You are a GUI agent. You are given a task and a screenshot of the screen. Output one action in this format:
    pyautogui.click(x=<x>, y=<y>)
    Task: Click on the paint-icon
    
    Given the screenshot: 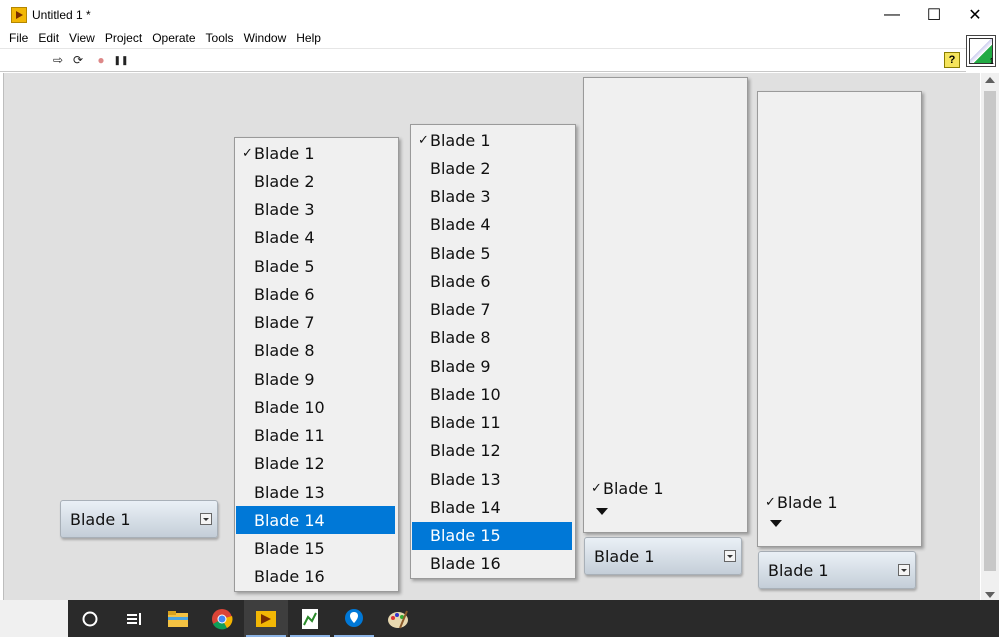 What is the action you would take?
    pyautogui.click(x=398, y=618)
    